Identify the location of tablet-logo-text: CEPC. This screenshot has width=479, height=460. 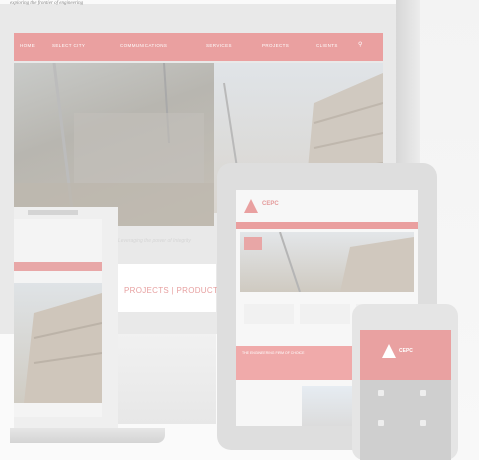
(270, 204).